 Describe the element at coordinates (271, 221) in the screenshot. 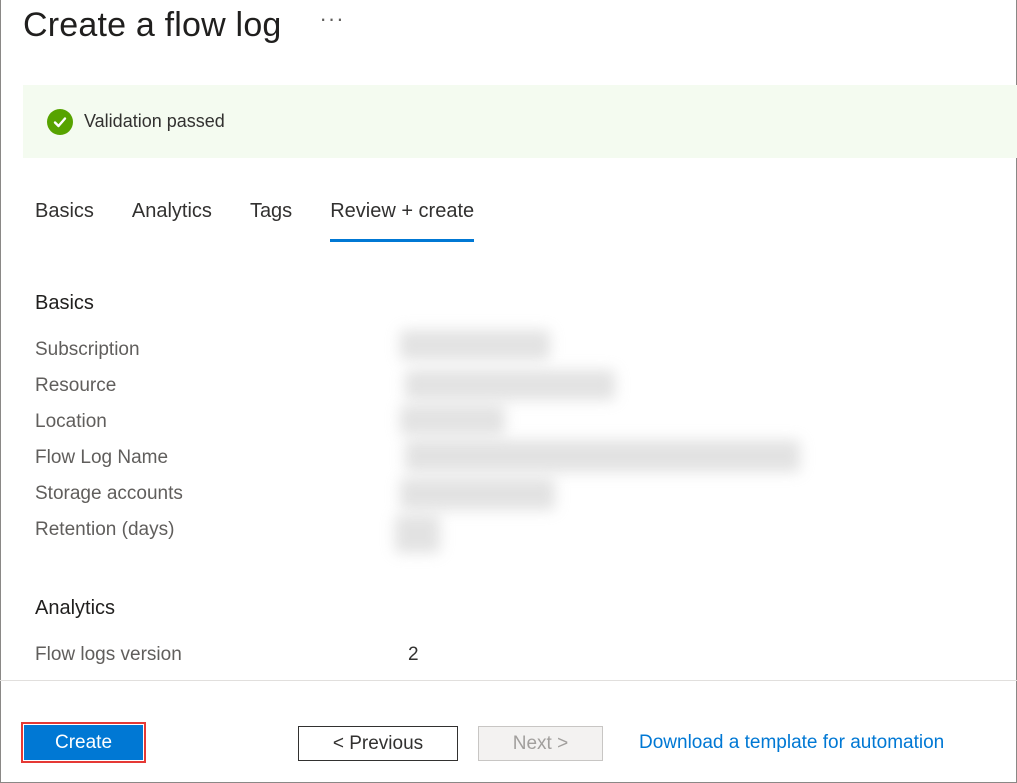

I see `tab-tags: Tags` at that location.